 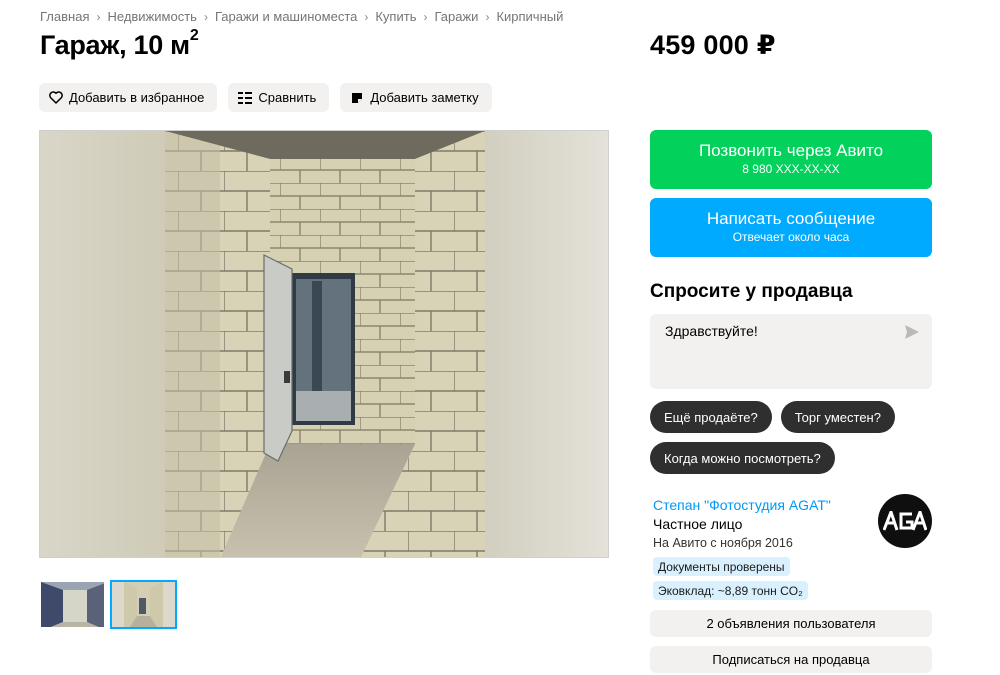 What do you see at coordinates (245, 98) in the screenshot?
I see `compare-icon` at bounding box center [245, 98].